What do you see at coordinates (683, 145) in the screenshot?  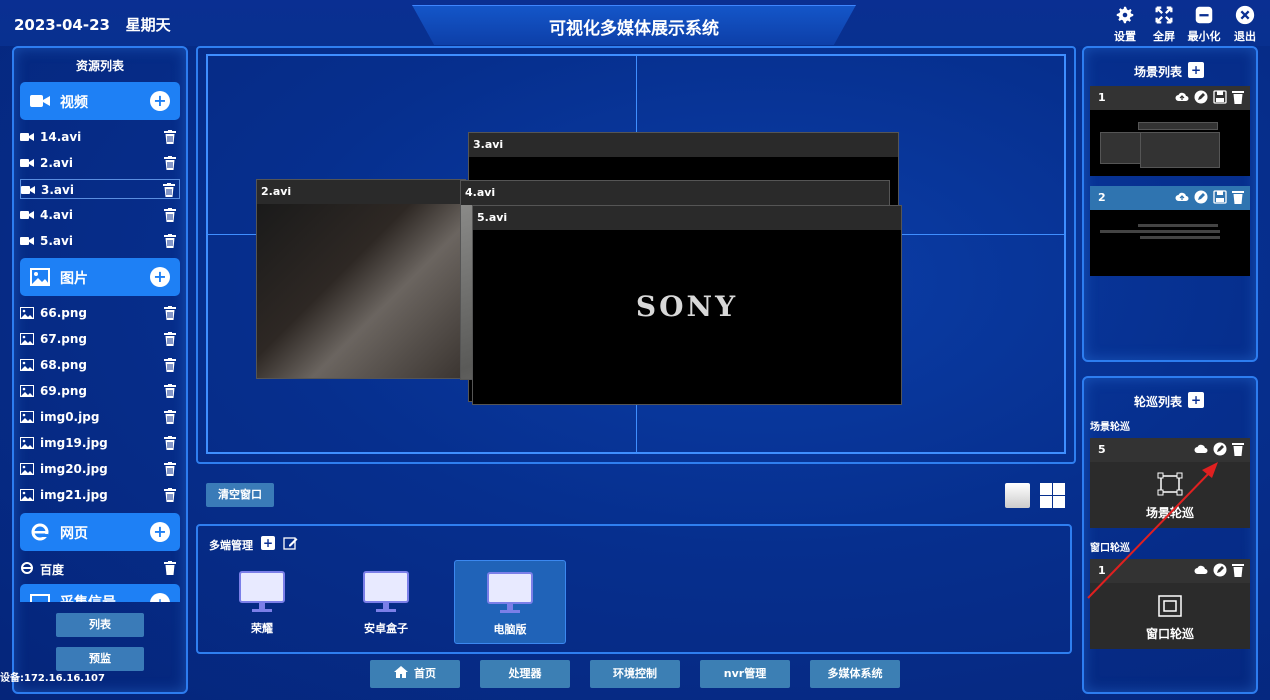 I see `window-title: 3.avi` at bounding box center [683, 145].